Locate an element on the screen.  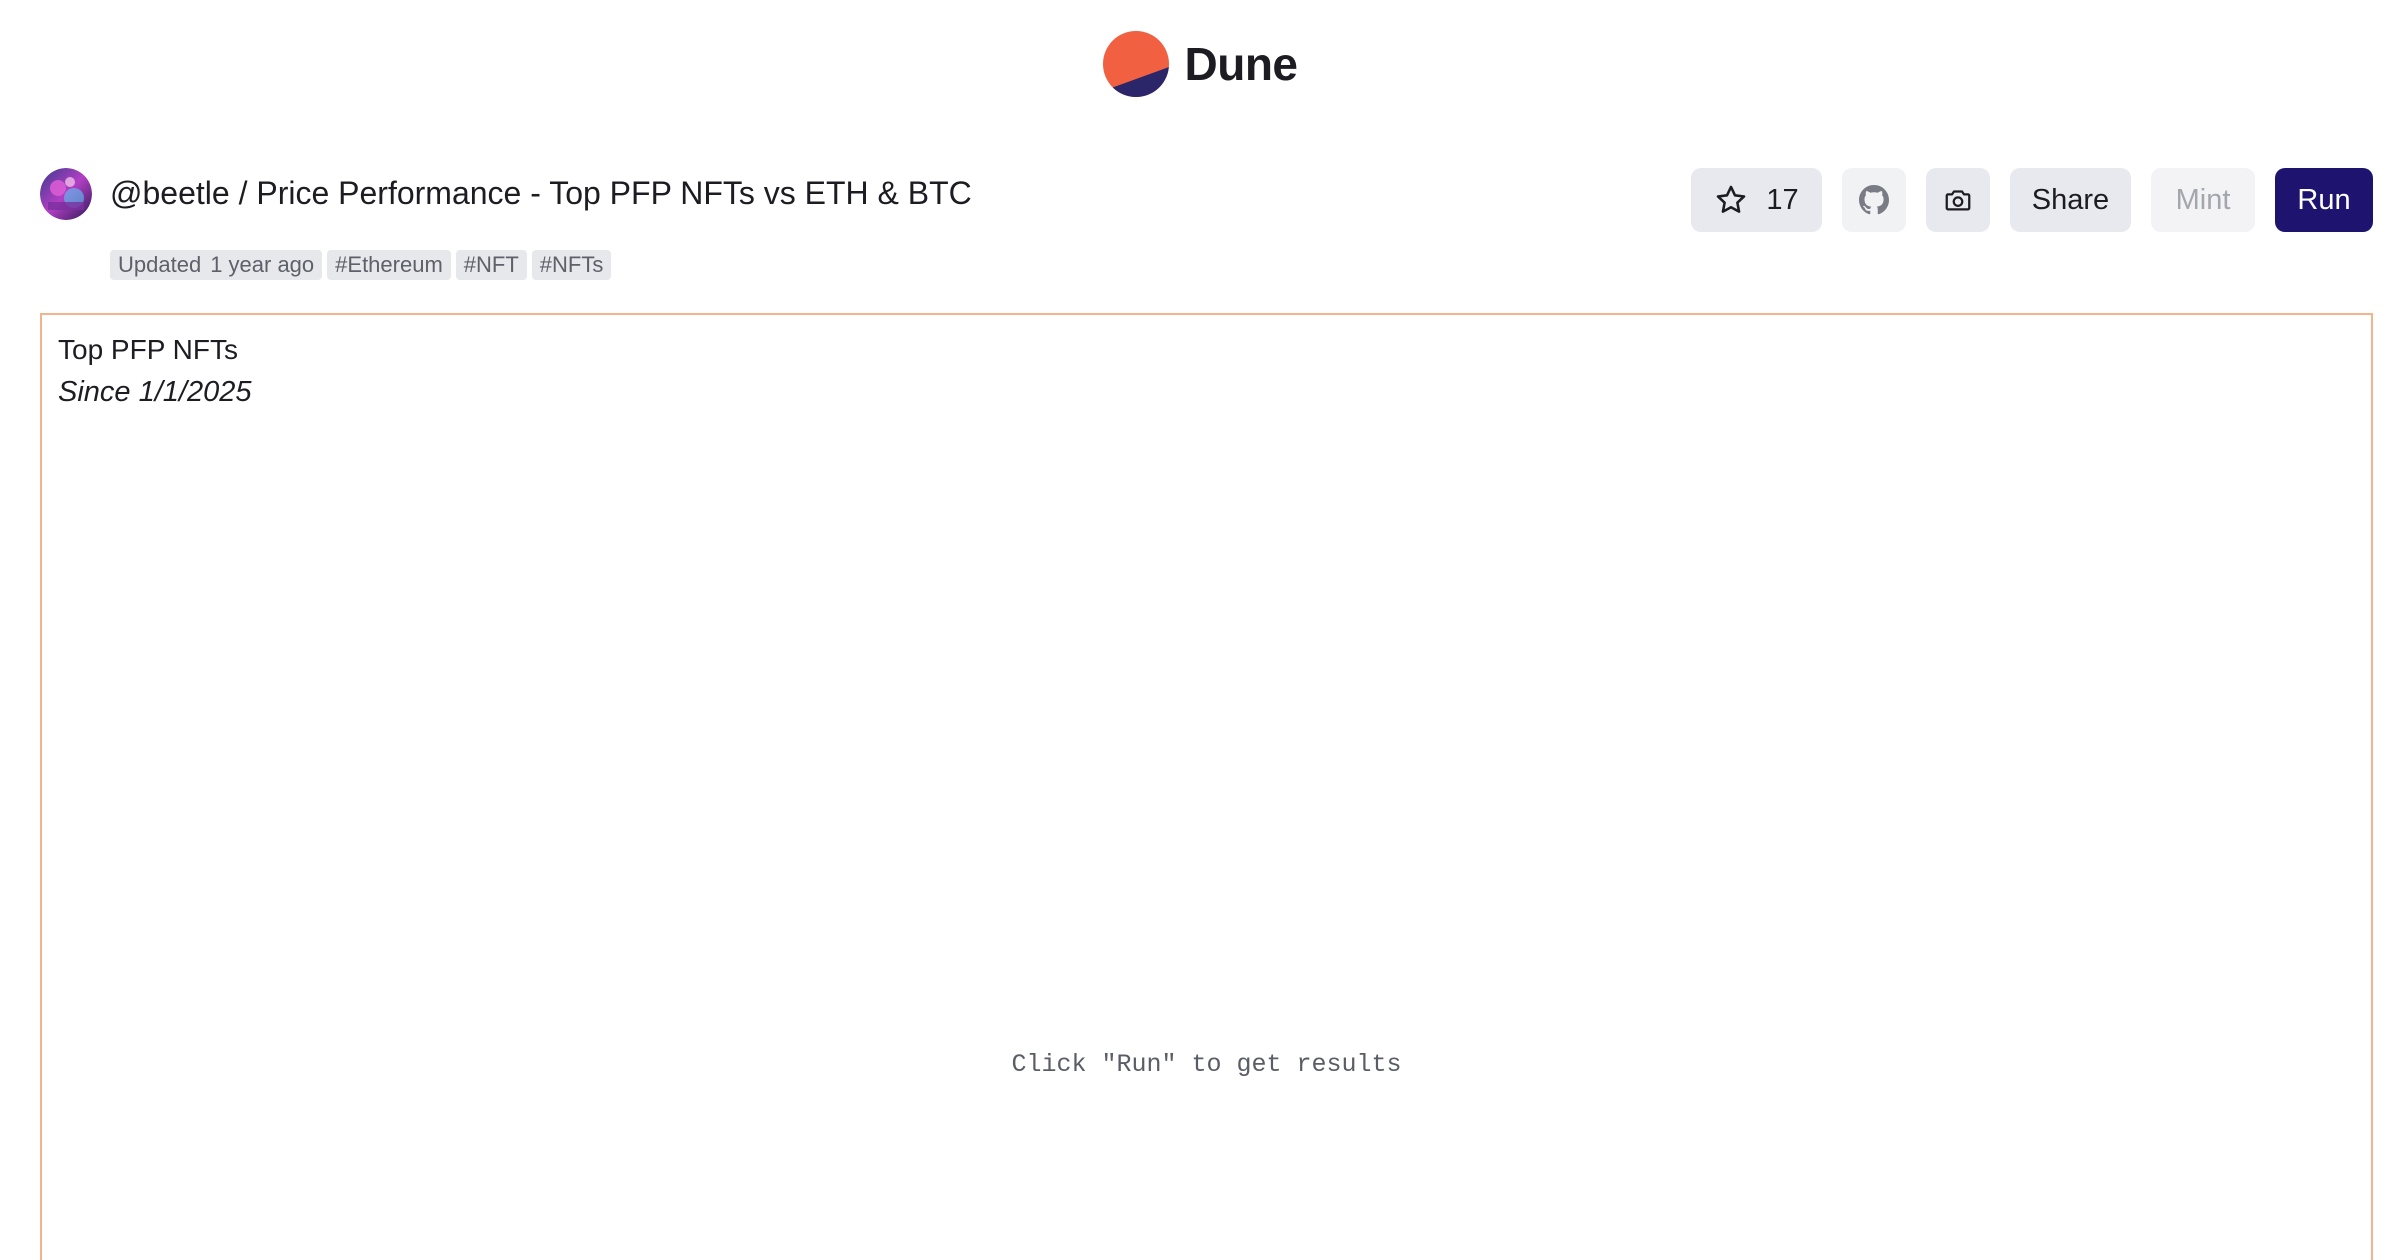
run-button: Run is located at coordinates (2324, 200).